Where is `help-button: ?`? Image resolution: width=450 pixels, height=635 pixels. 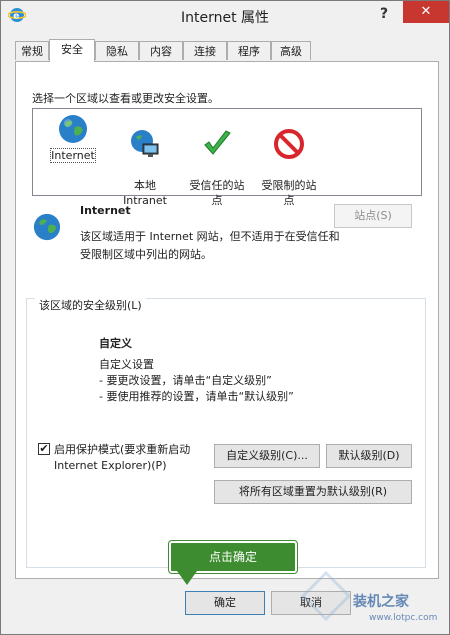
help-button: ? is located at coordinates (384, 14).